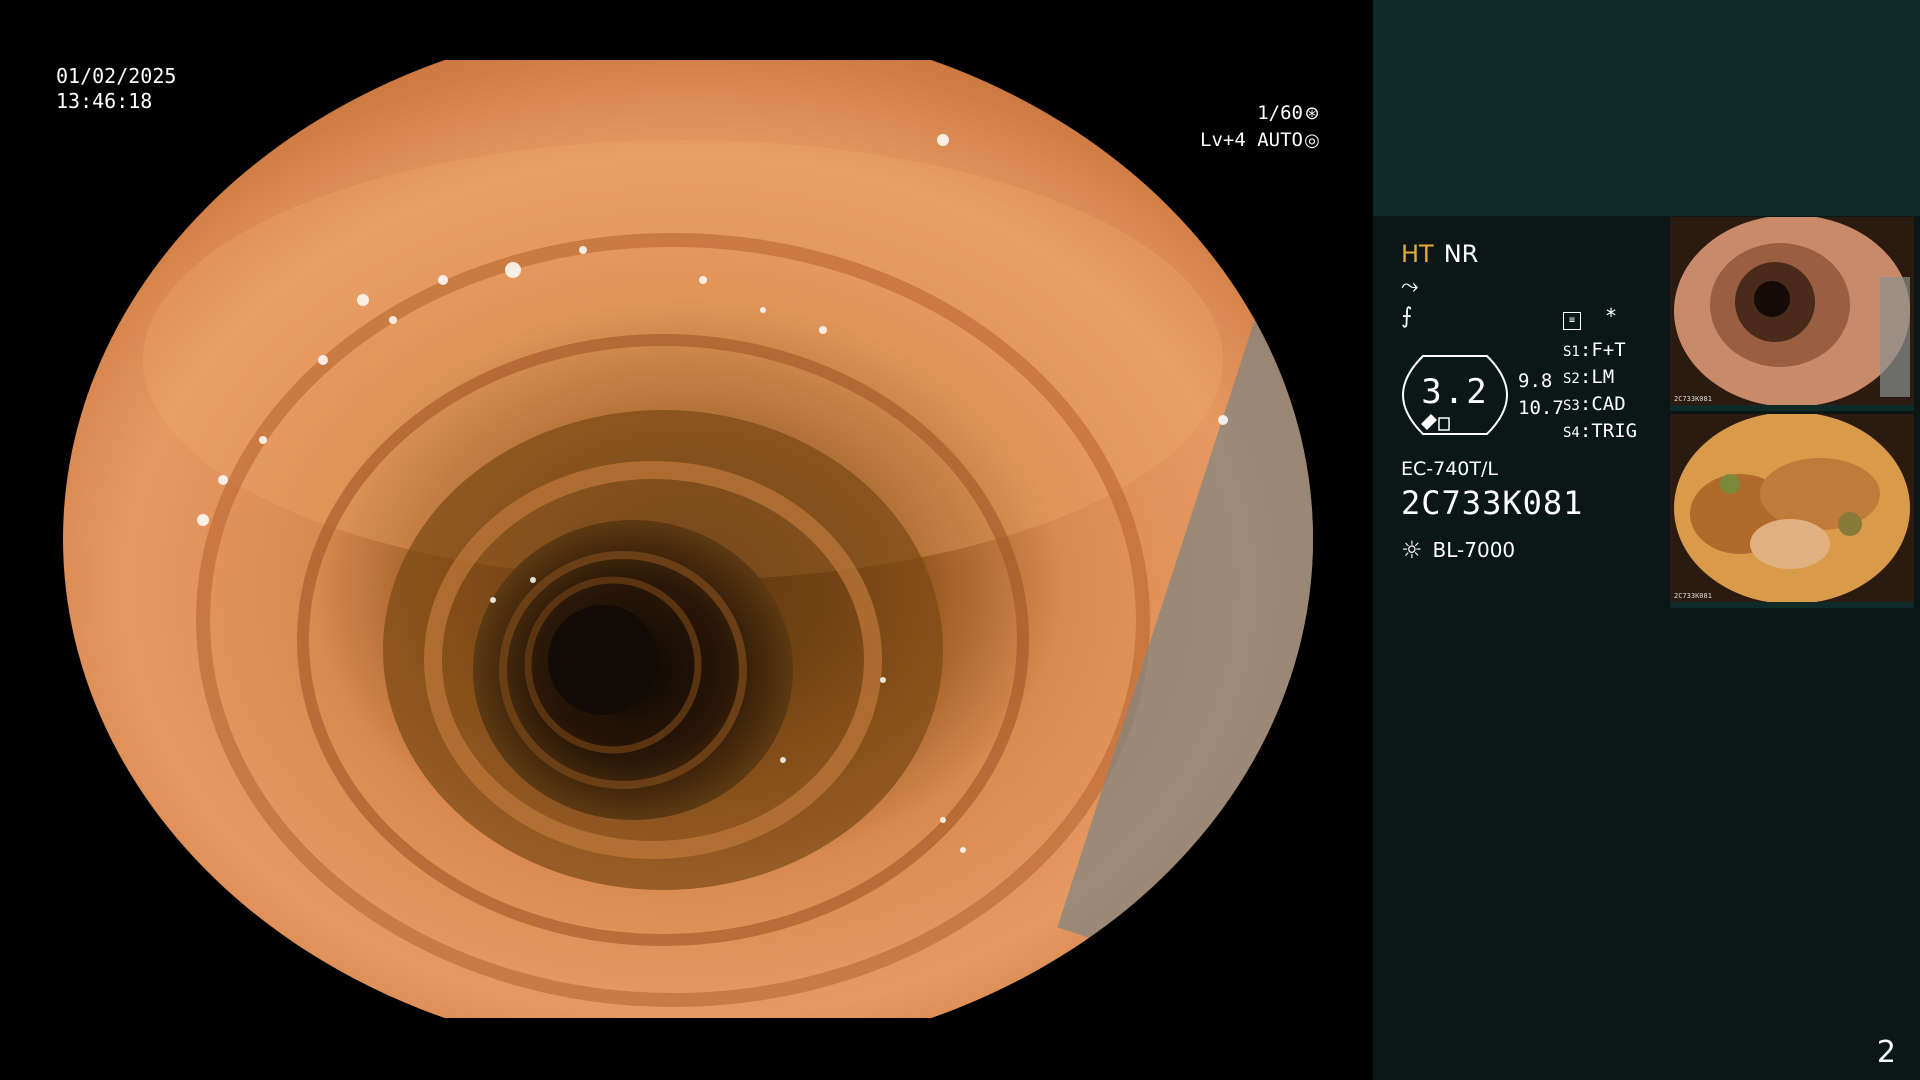  What do you see at coordinates (1792, 311) in the screenshot?
I see `thumbnail-1-image` at bounding box center [1792, 311].